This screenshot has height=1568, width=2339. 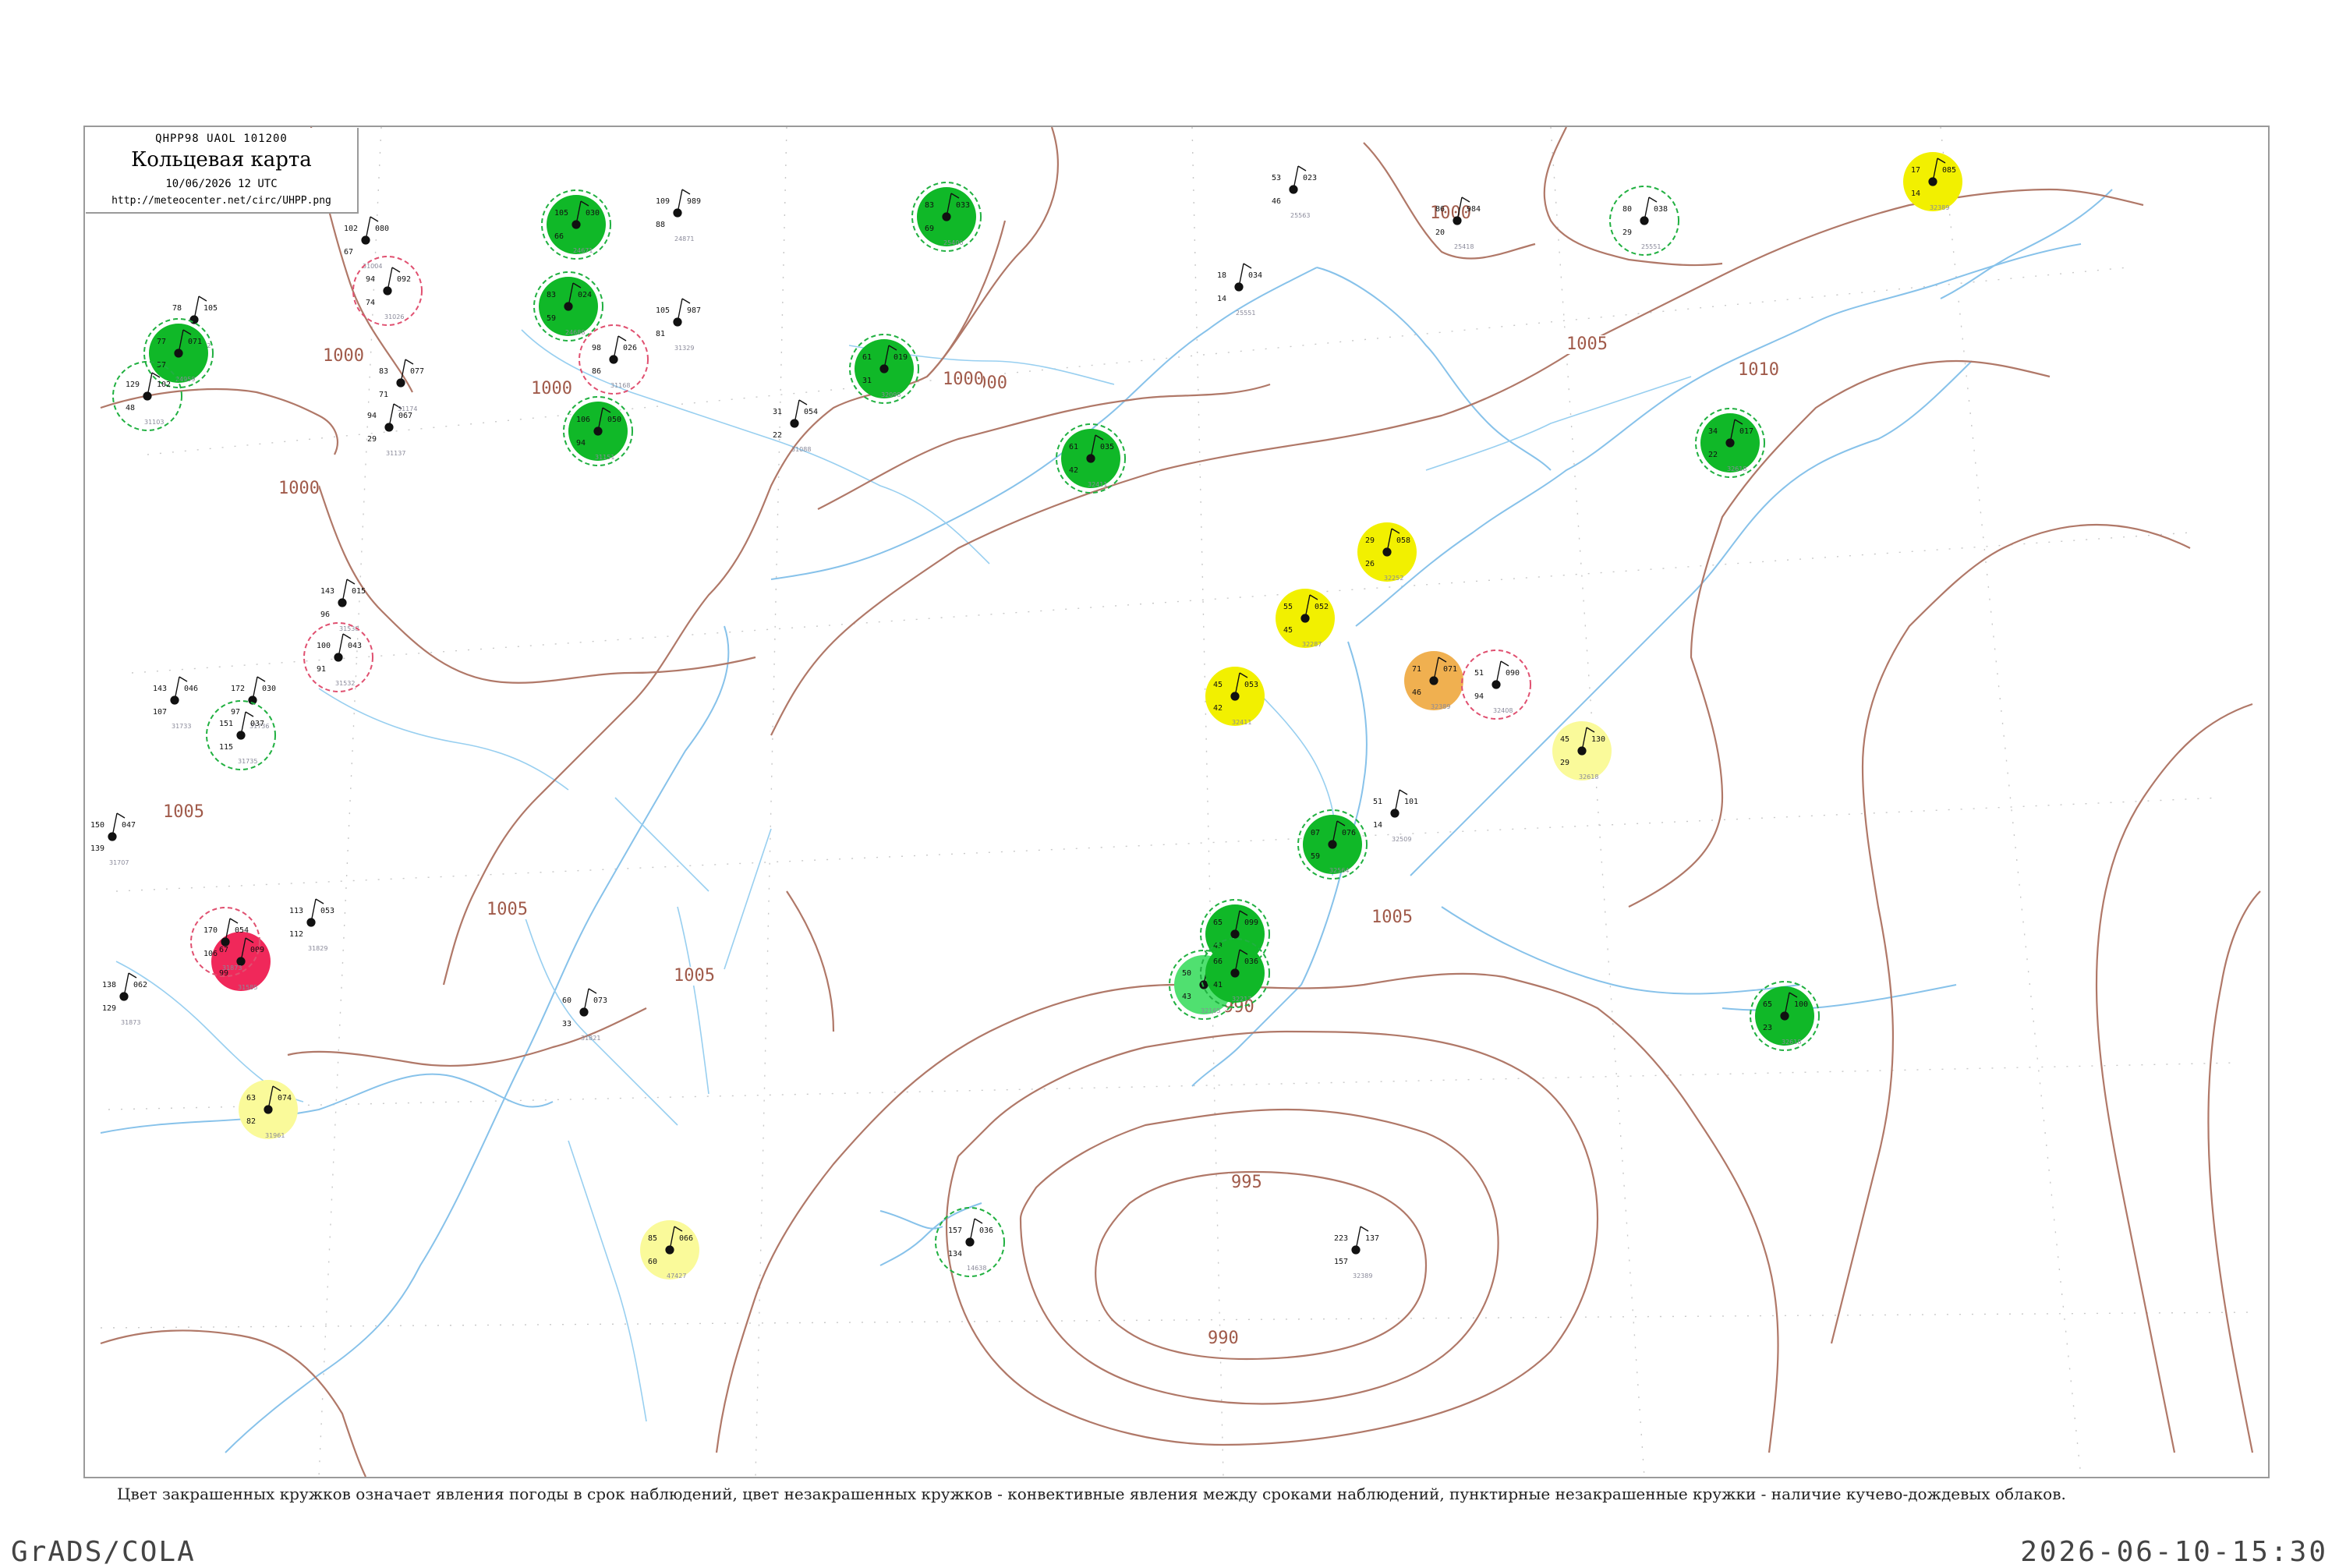 What do you see at coordinates (678, 215) in the screenshot?
I see `station-marker: 109 989 88 24871` at bounding box center [678, 215].